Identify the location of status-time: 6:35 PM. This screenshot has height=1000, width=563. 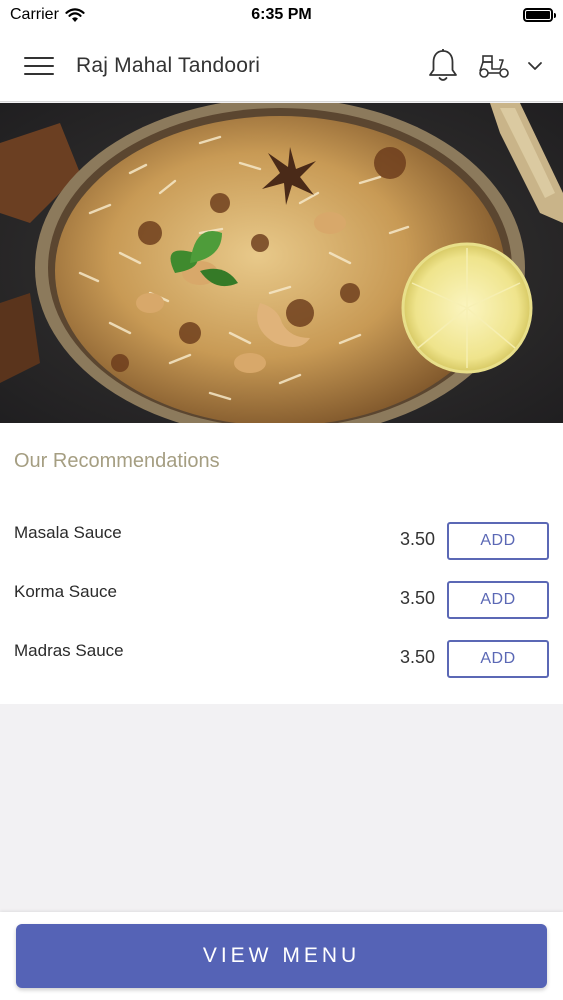
(281, 14).